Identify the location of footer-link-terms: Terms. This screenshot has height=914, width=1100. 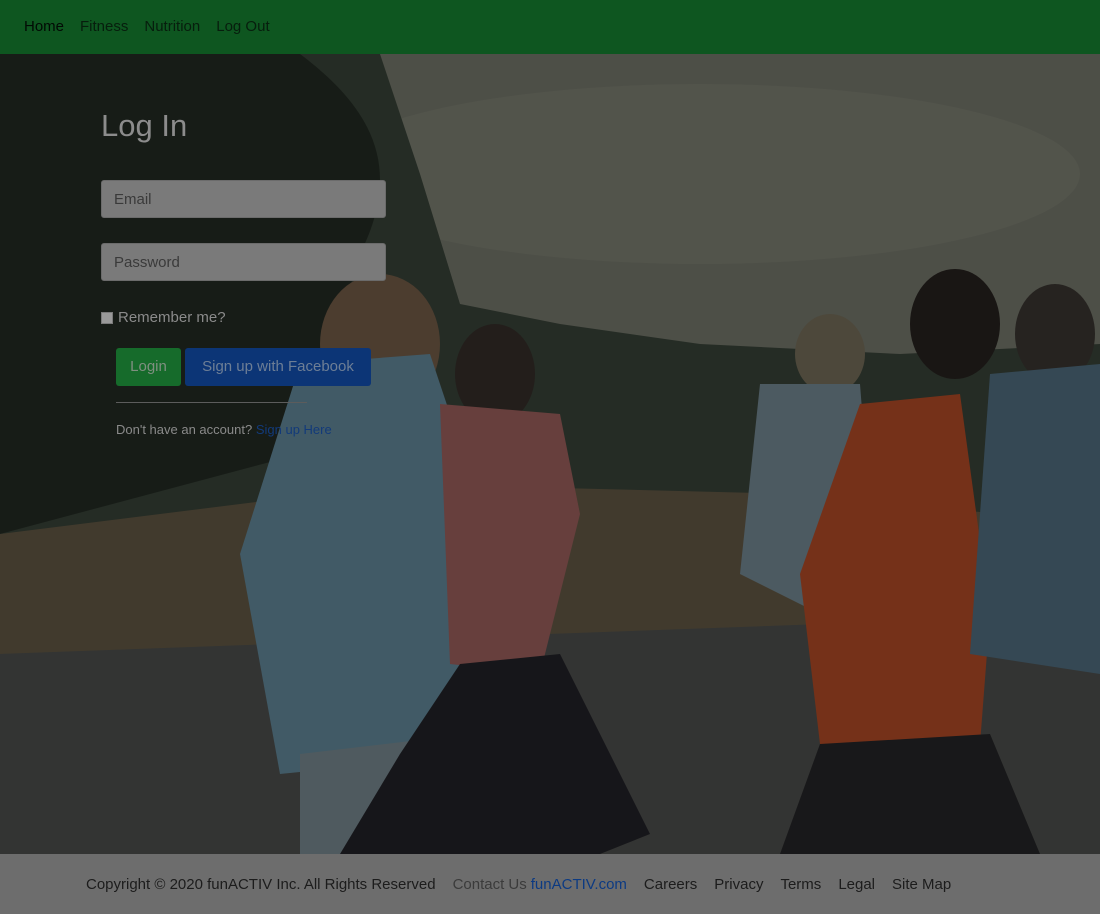
(800, 885).